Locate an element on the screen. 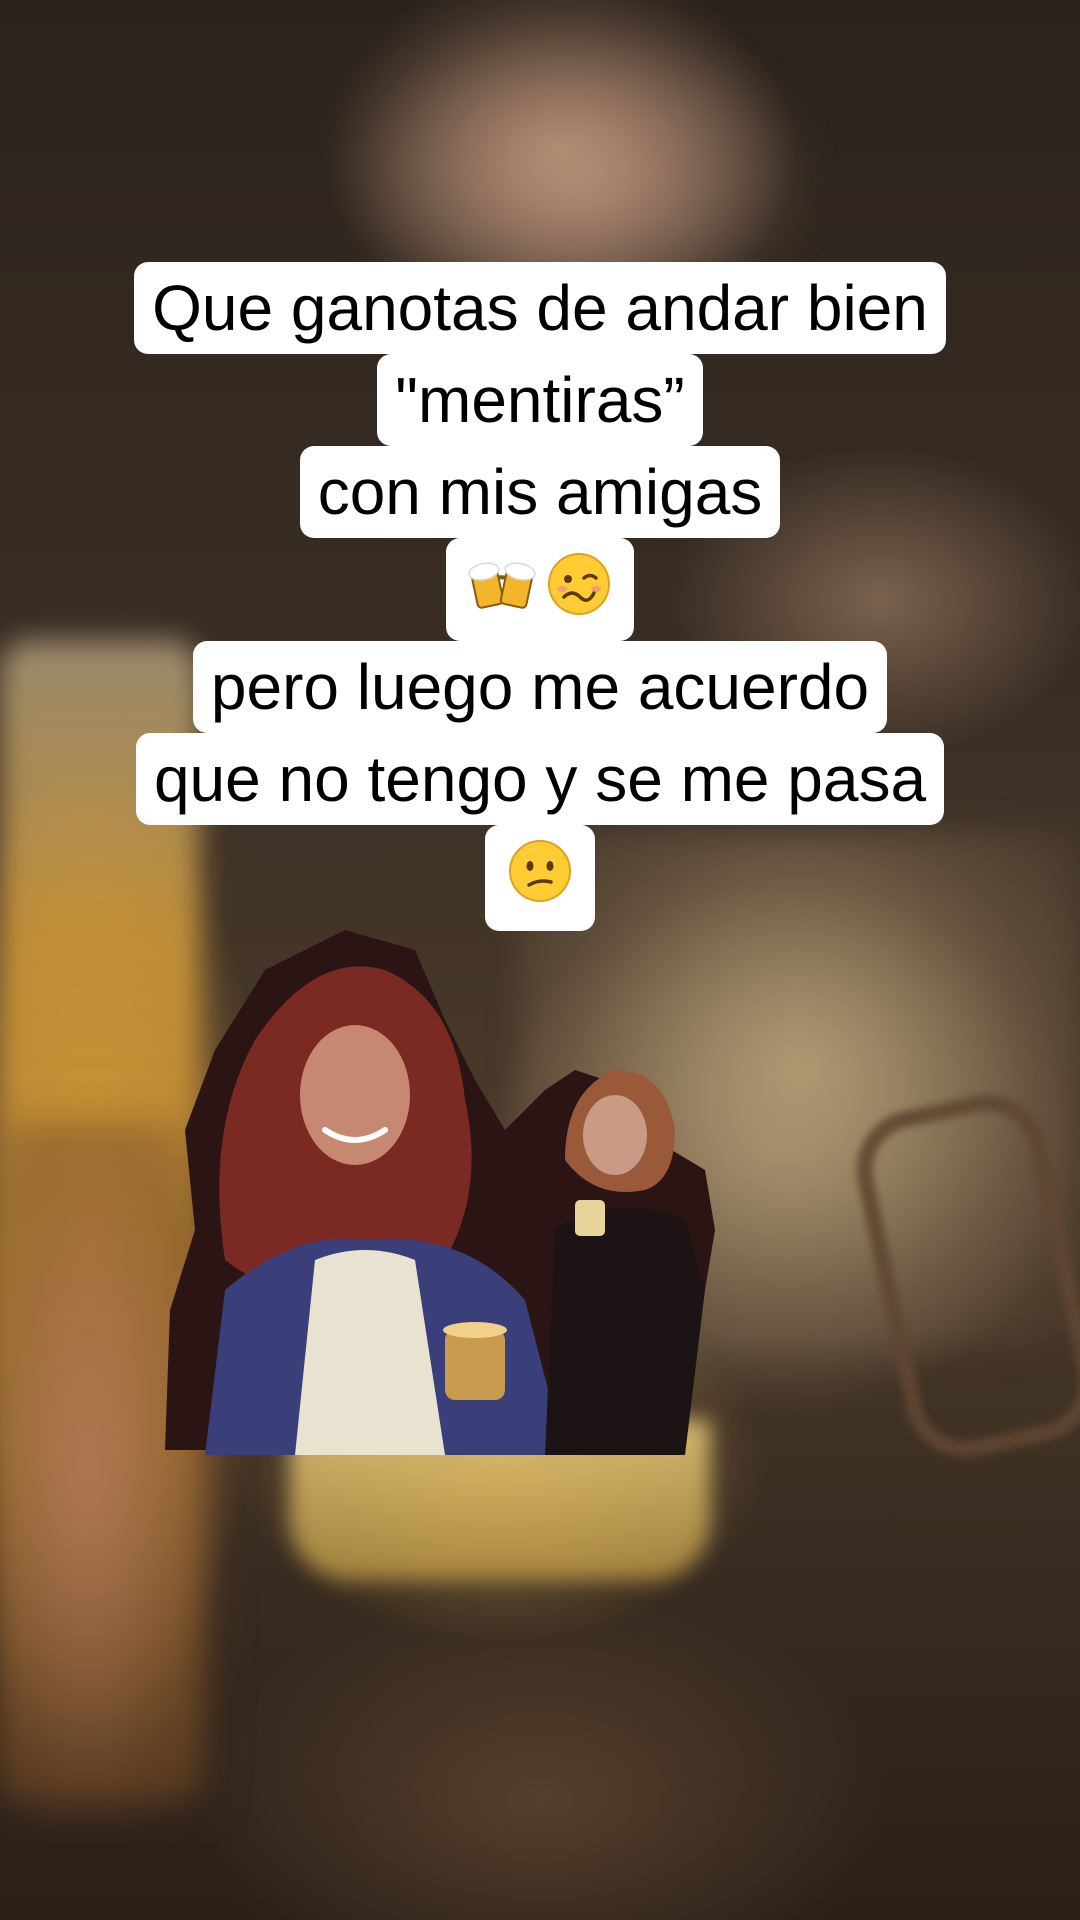 The width and height of the screenshot is (1080, 1920). confused-face-icon is located at coordinates (540, 871).